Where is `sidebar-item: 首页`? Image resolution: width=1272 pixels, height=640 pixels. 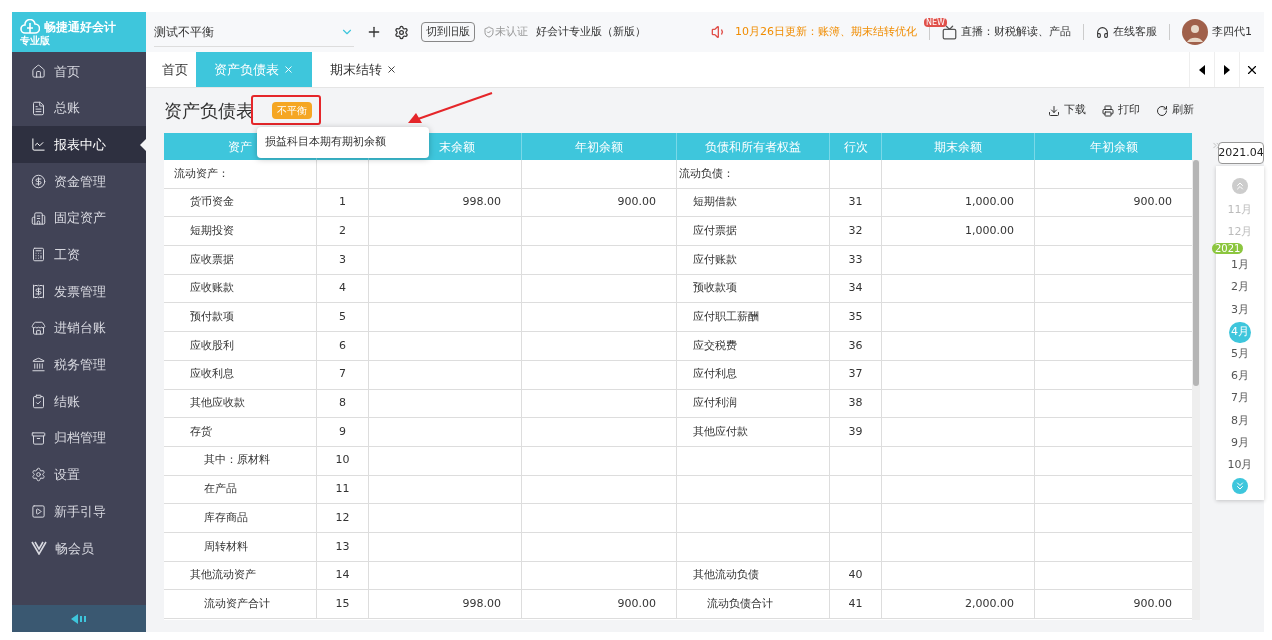
sidebar-item: 首页 is located at coordinates (79, 71).